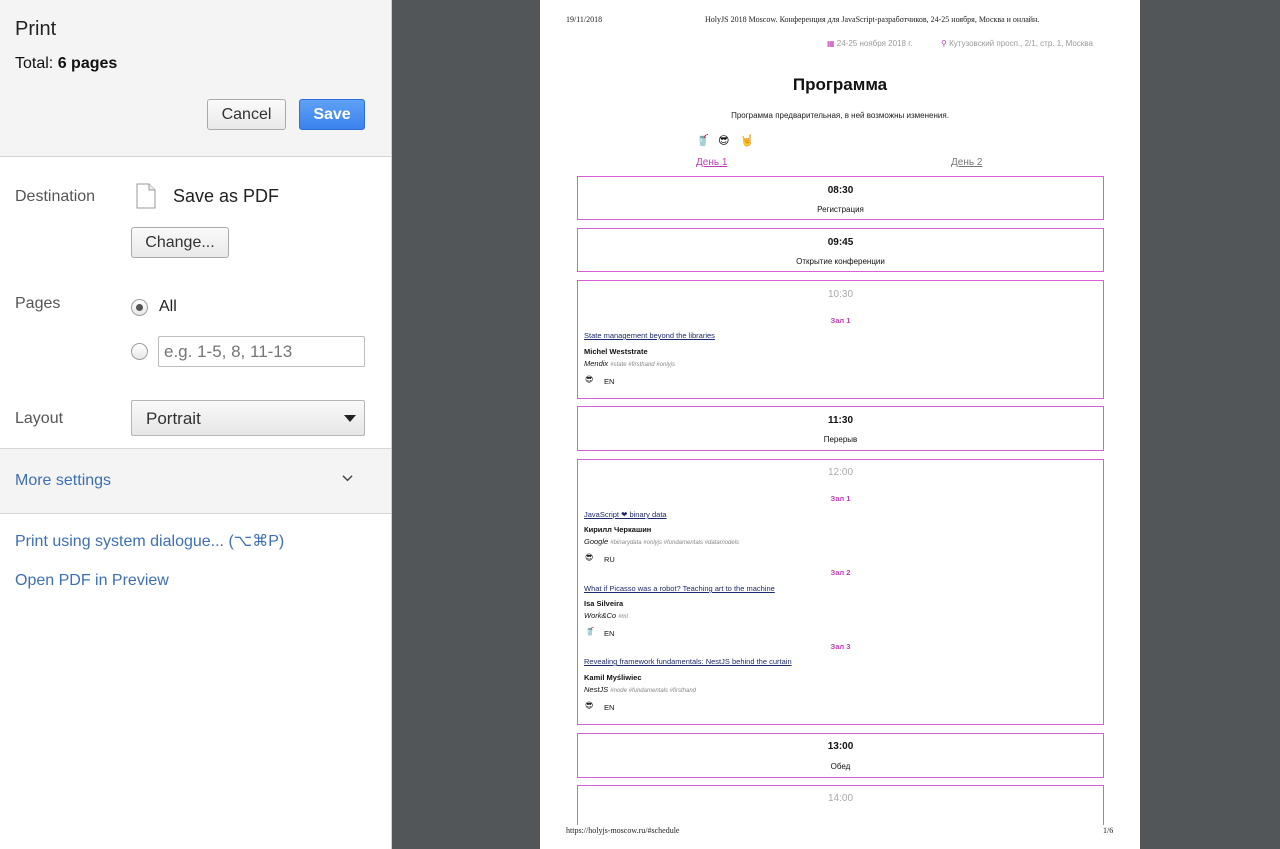  Describe the element at coordinates (613, 677) in the screenshot. I see `speaker-name: Kamil Myśliwiec` at that location.